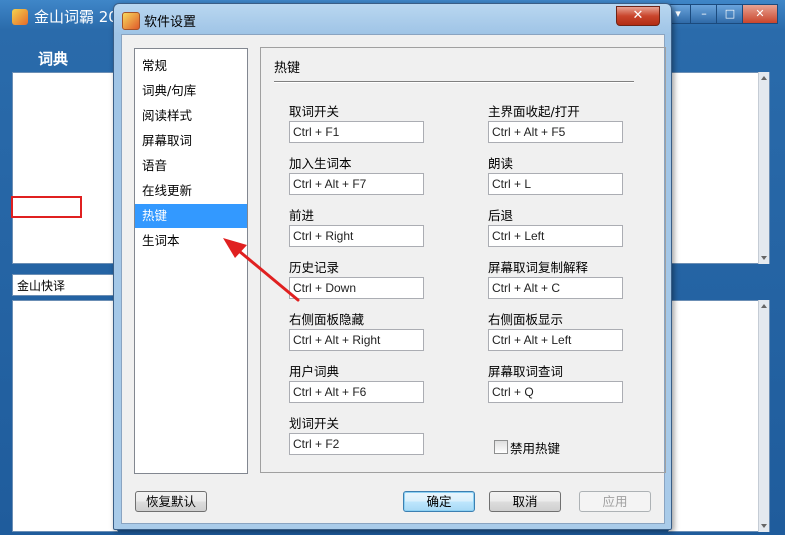 This screenshot has width=785, height=535. Describe the element at coordinates (191, 166) in the screenshot. I see `nav-item-voice: 语音` at that location.